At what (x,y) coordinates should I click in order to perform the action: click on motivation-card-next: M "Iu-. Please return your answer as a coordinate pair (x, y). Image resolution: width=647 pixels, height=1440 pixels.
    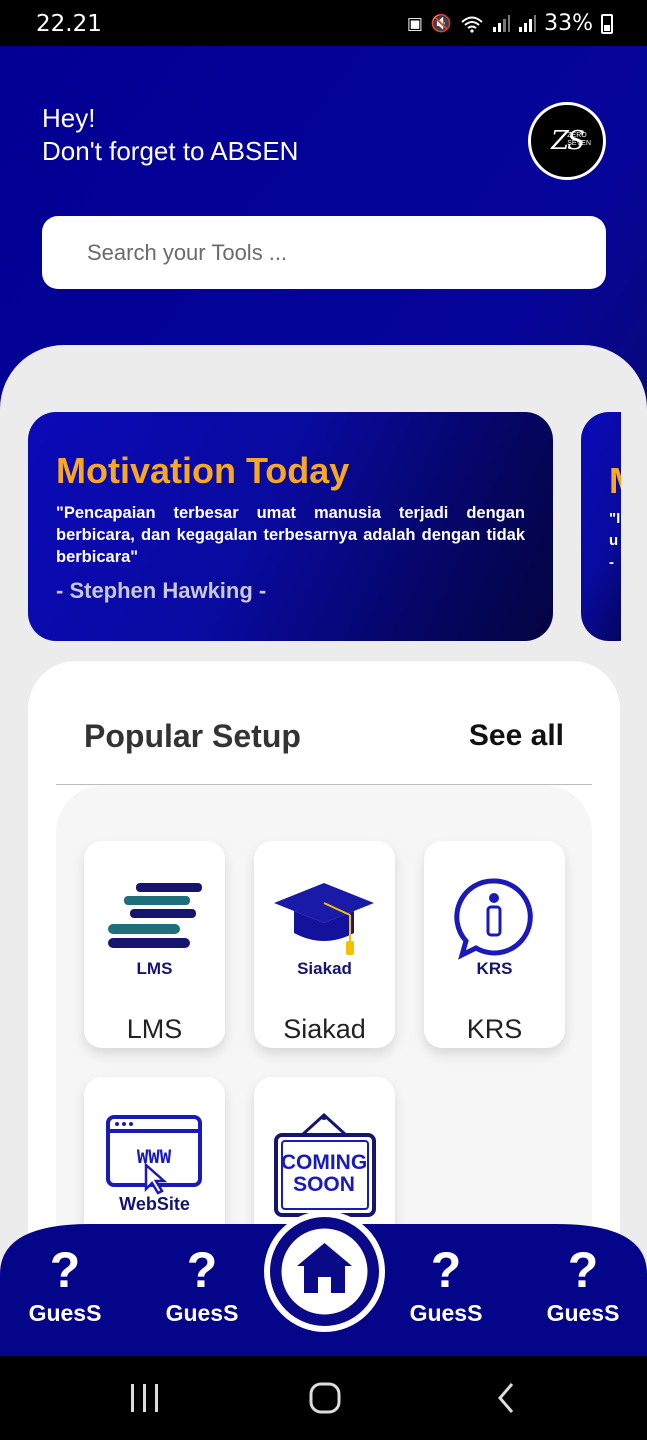
    Looking at the image, I should click on (601, 526).